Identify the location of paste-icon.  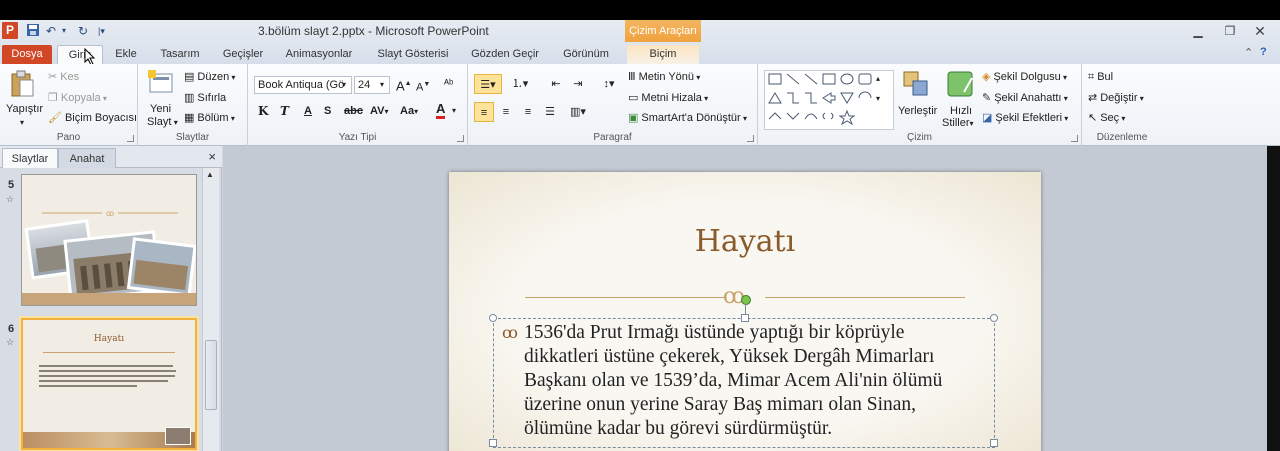
(23, 85).